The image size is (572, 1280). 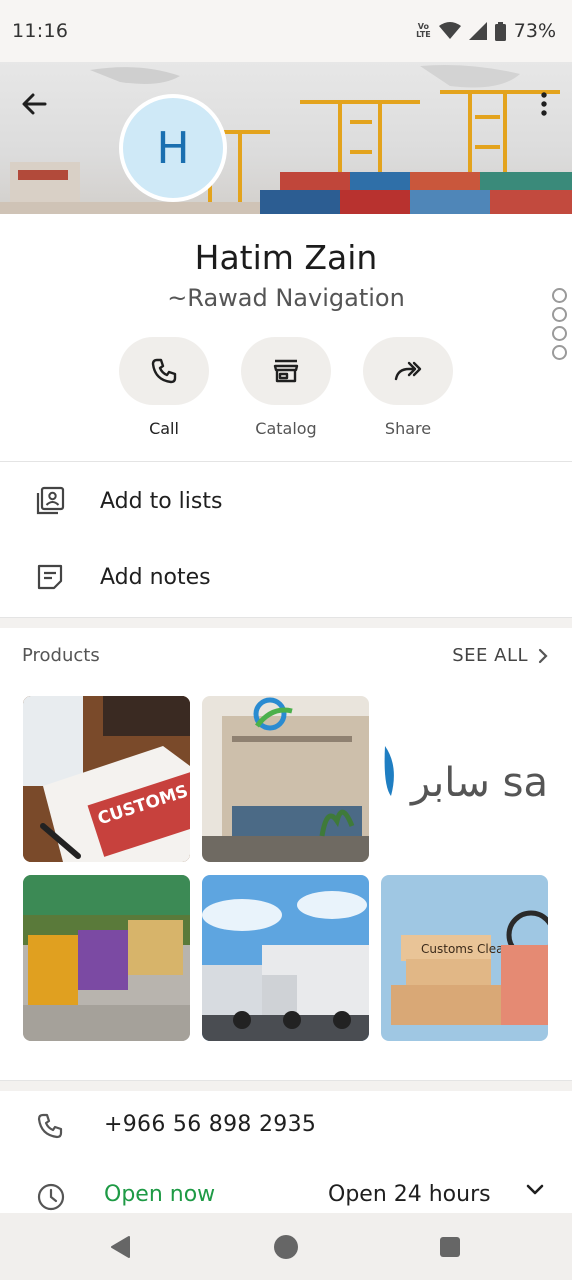 I want to click on cover-image: H, so click(x=286, y=138).